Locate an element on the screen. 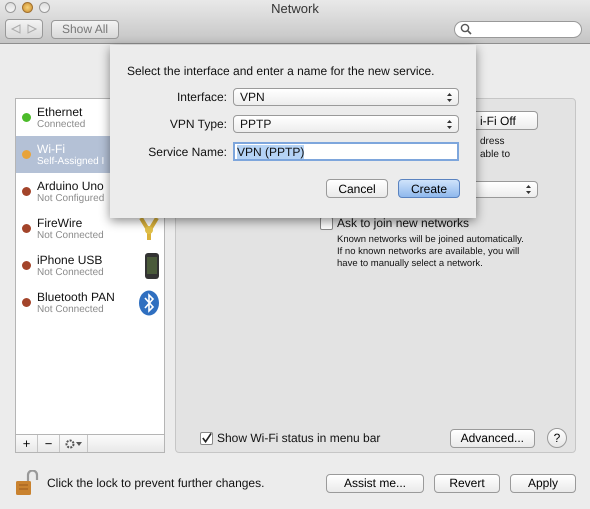 The height and width of the screenshot is (509, 590). forward-icon is located at coordinates (32, 29).